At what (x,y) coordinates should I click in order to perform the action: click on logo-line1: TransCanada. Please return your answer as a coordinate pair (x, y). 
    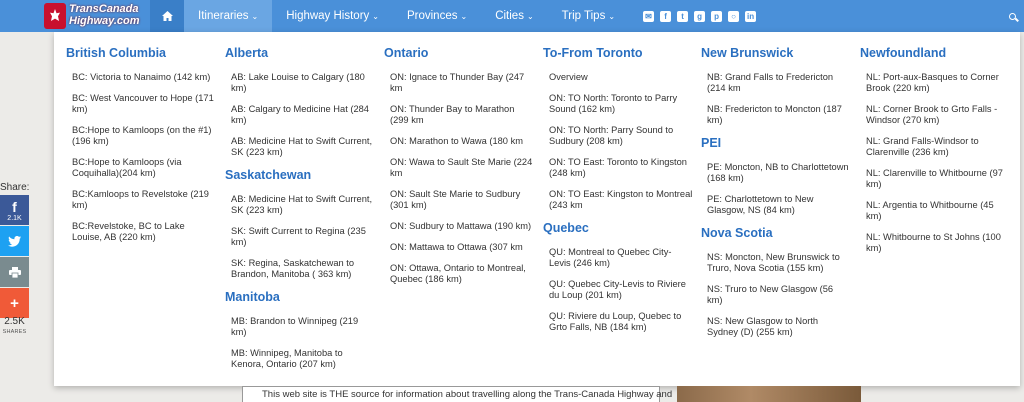
    Looking at the image, I should click on (104, 9).